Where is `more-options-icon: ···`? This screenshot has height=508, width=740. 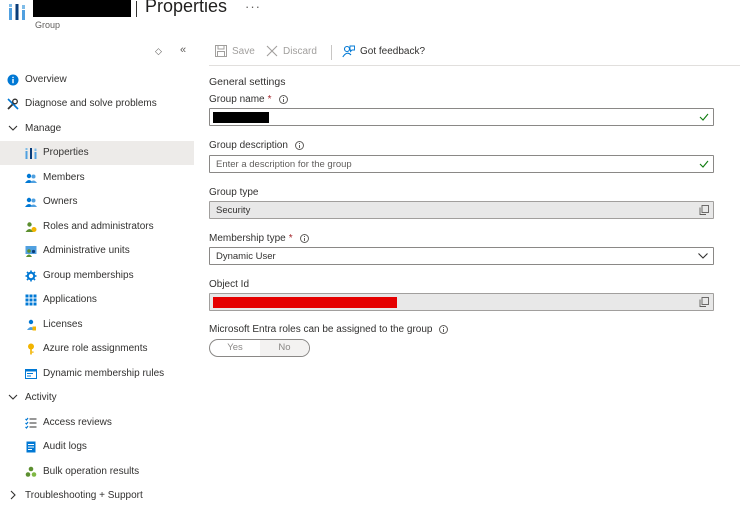 more-options-icon: ··· is located at coordinates (253, 7).